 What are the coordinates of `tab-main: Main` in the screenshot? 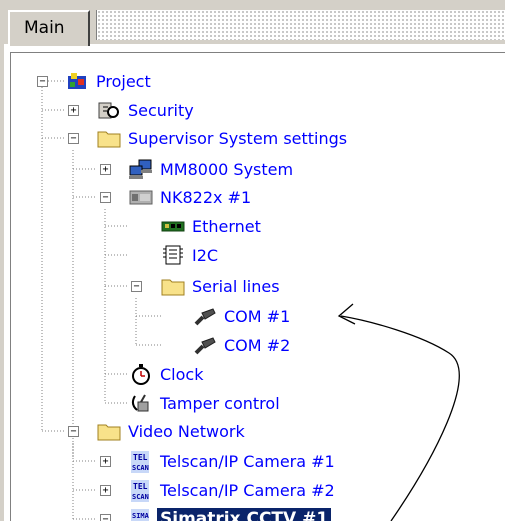 It's located at (49, 28).